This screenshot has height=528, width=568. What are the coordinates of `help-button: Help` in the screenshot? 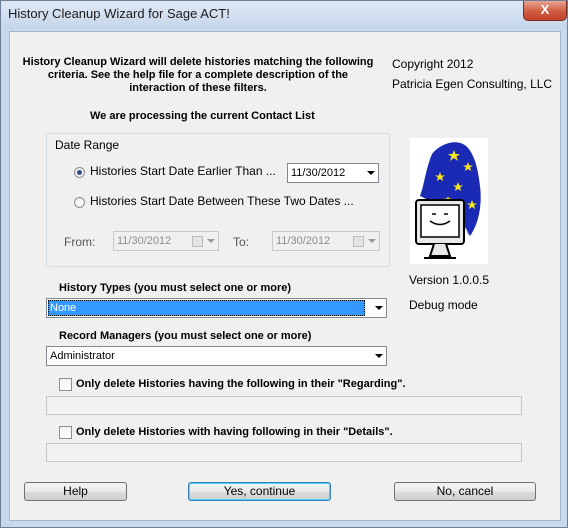 It's located at (75, 491).